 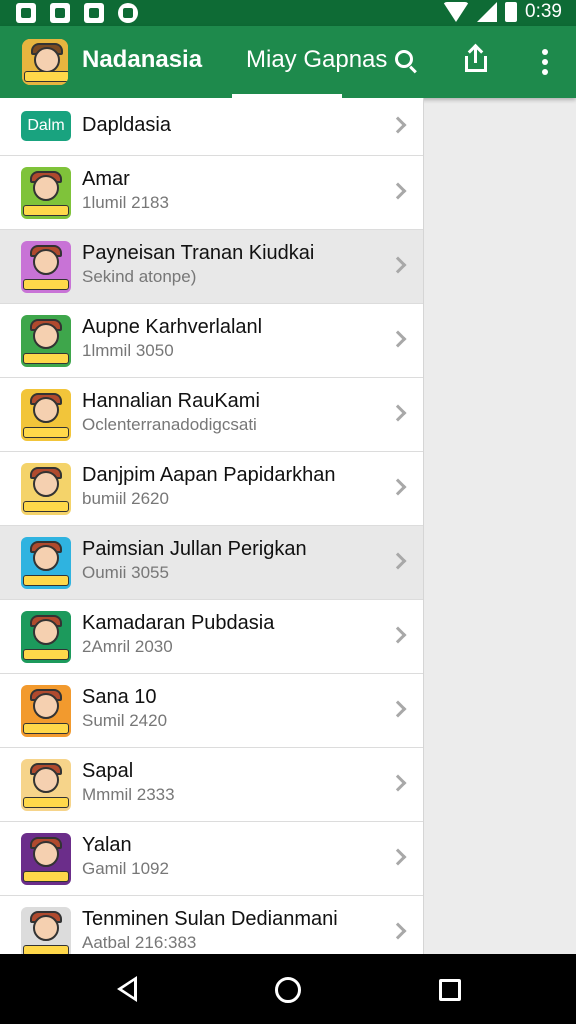 I want to click on item-title: Danjpim Aapan Papidarkhan, so click(x=209, y=475).